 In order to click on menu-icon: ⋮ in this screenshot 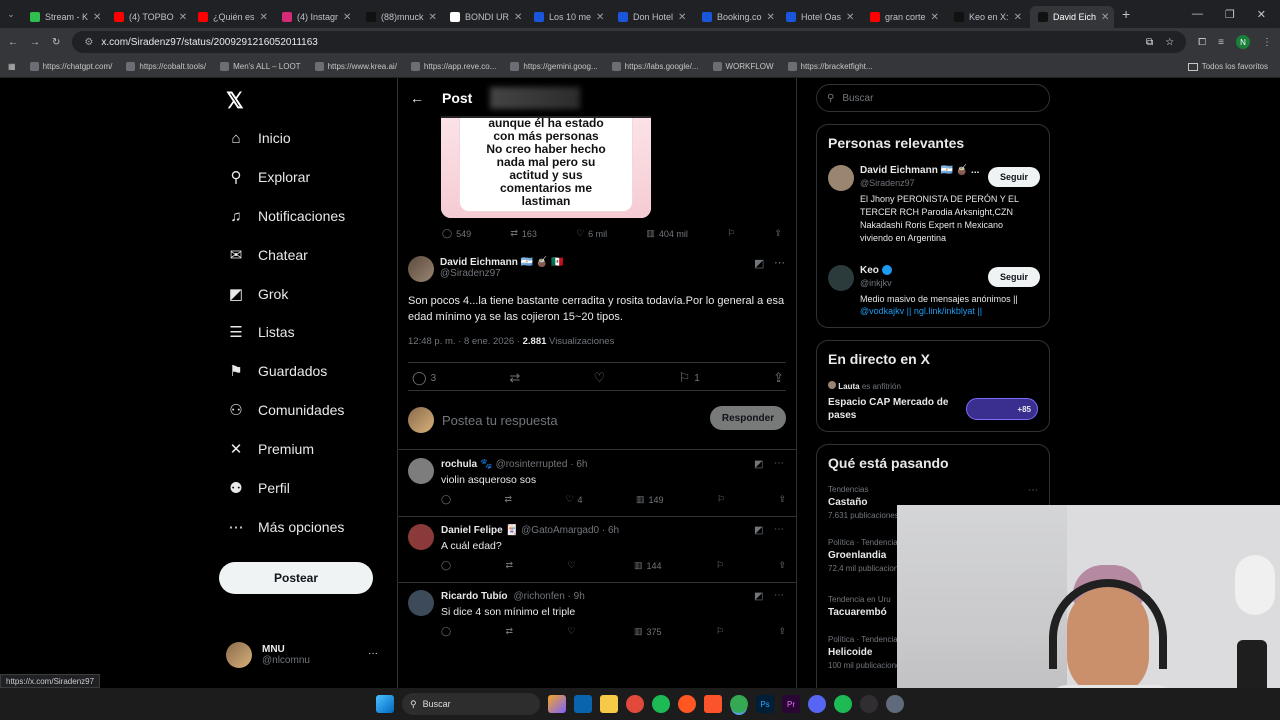, I will do `click(1267, 42)`.